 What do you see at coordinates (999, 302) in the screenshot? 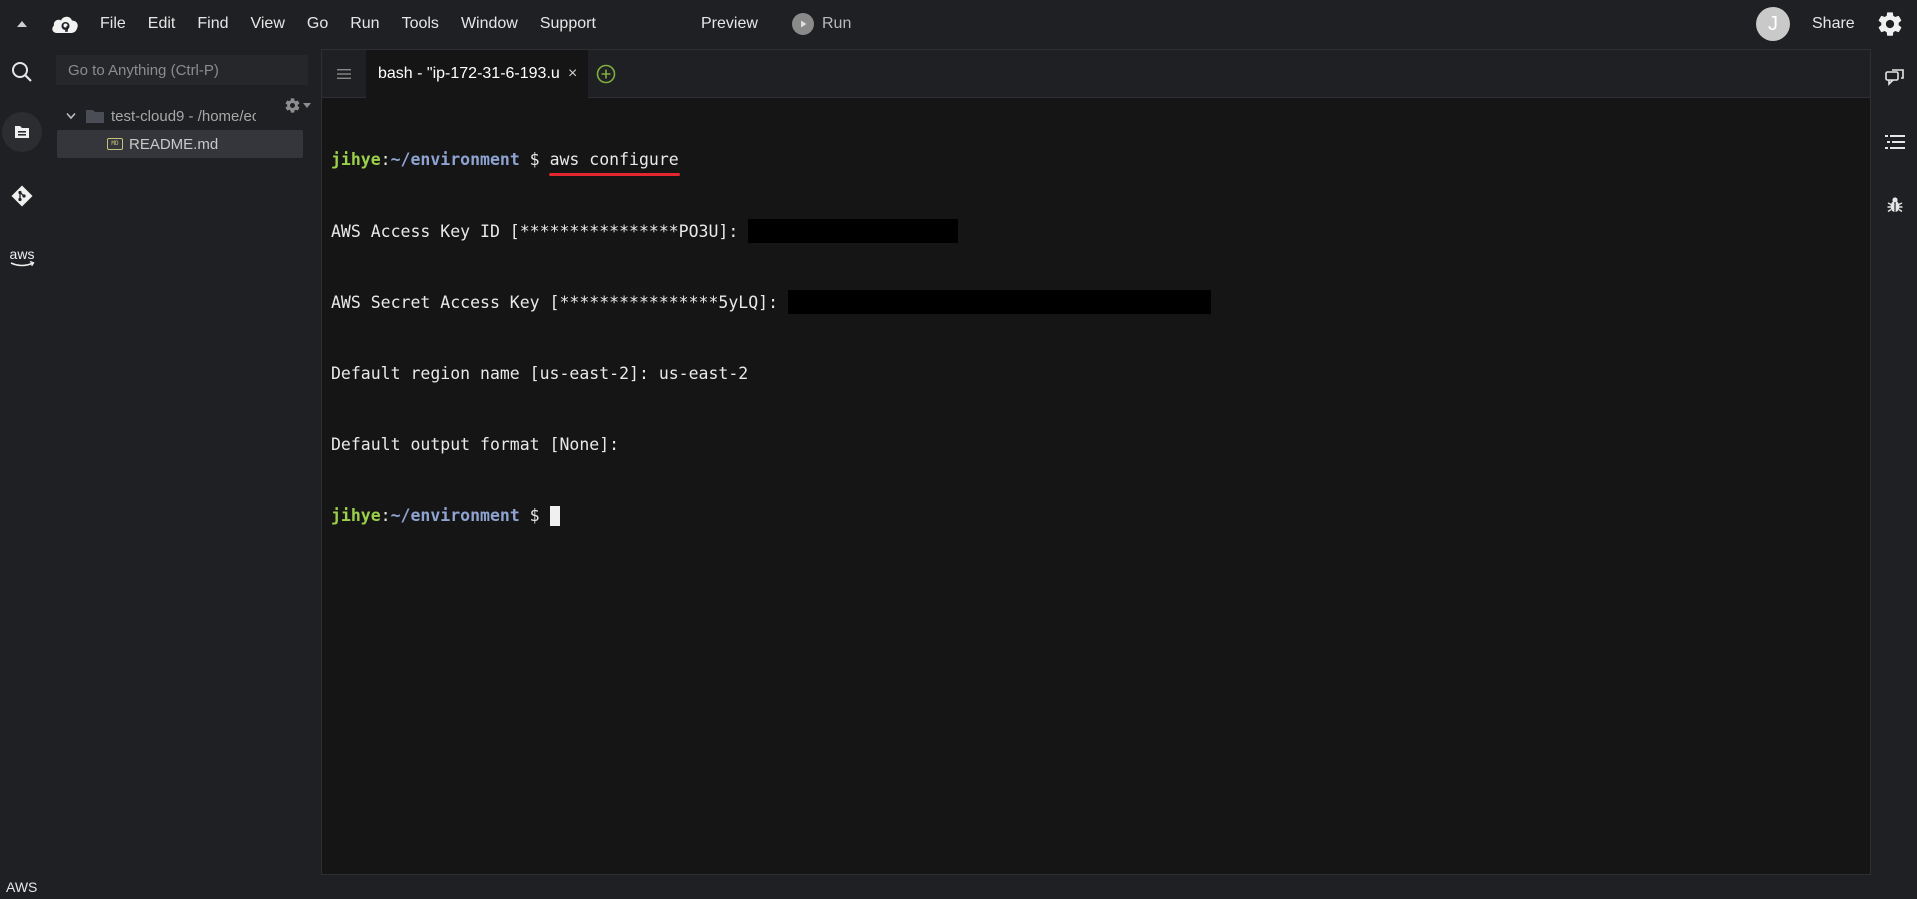
I see `redacted-secret-key` at bounding box center [999, 302].